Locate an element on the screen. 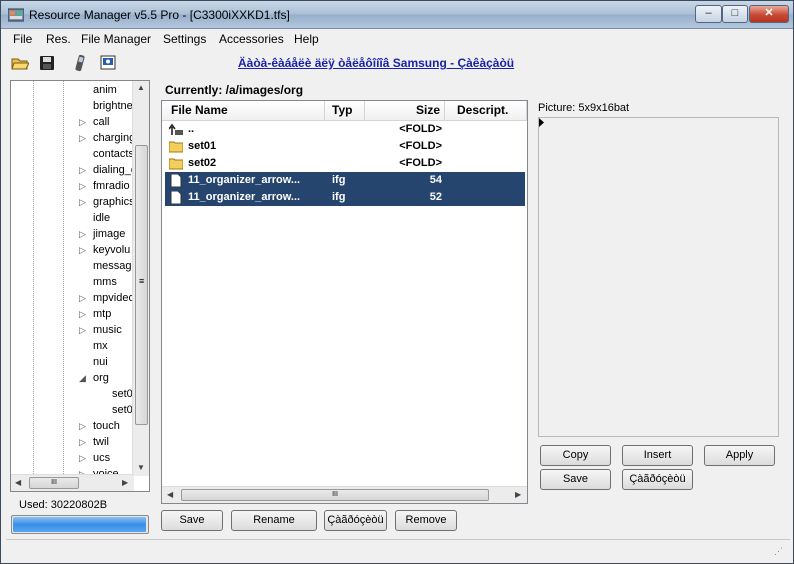 This screenshot has height=564, width=794. tree-item: keyvolu is located at coordinates (111, 250).